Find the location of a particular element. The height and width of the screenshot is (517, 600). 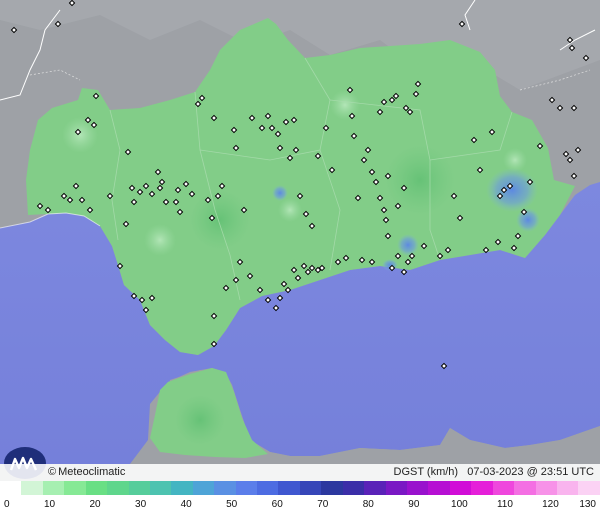

legend-tick: 90 is located at coordinates (414, 504).